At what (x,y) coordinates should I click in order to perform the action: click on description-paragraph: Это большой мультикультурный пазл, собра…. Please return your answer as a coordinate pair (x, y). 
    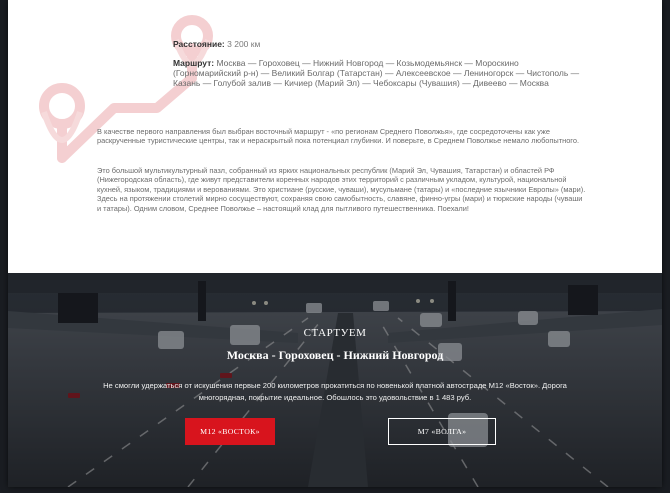
    Looking at the image, I should click on (341, 189).